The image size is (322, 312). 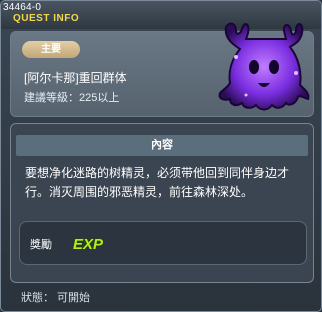 I want to click on reward-box: 獎勵 EXP, so click(x=163, y=243).